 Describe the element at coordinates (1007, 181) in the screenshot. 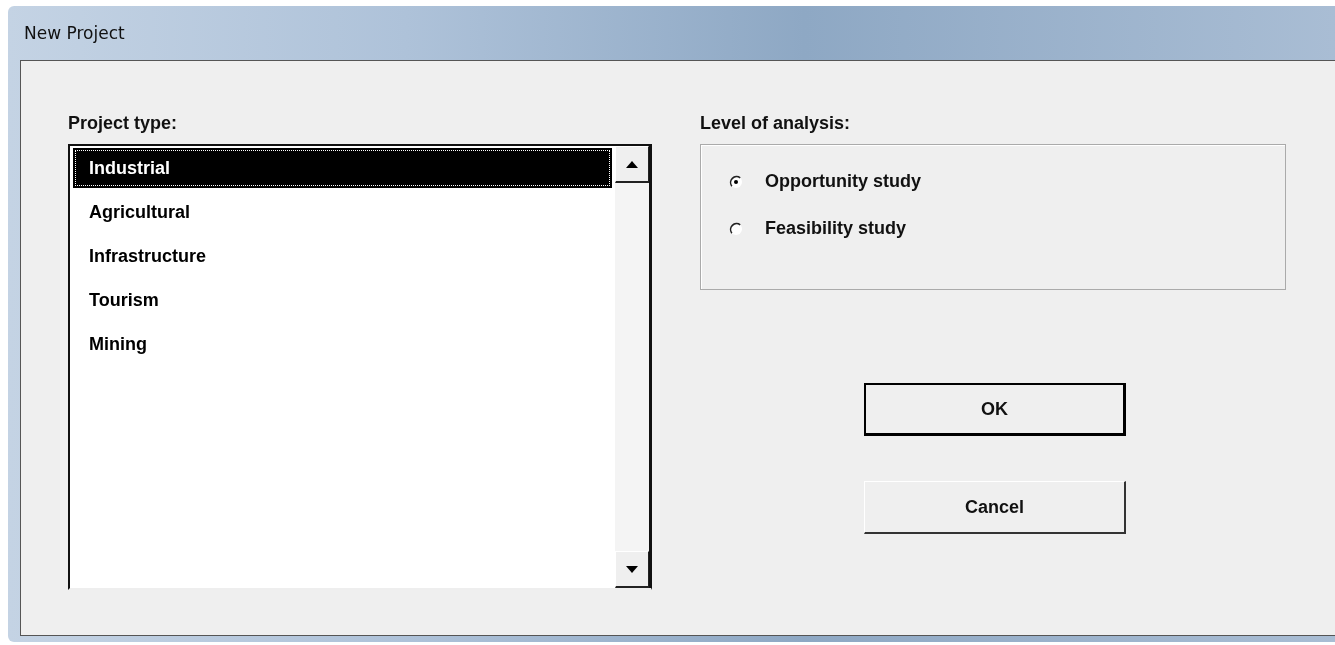

I see `radio-option: Opportunity study` at that location.